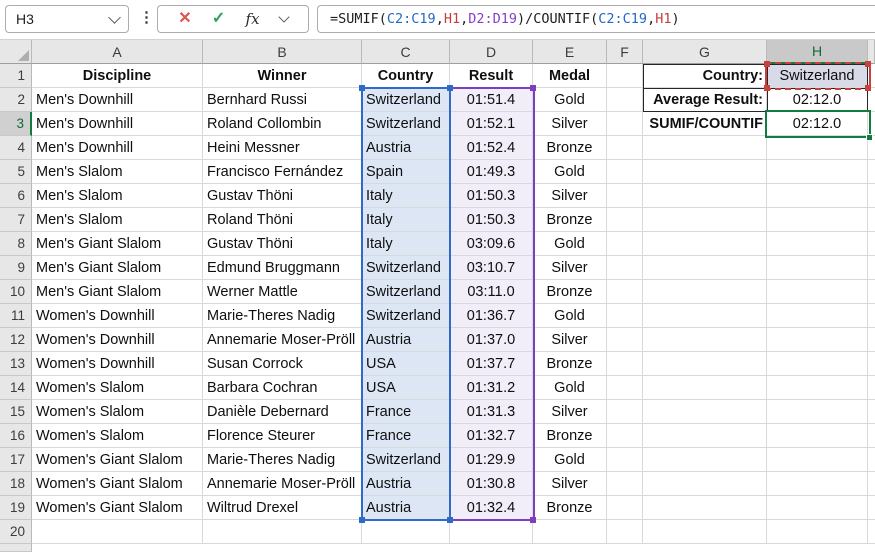 Image resolution: width=875 pixels, height=552 pixels. I want to click on cell-H12, so click(817, 340).